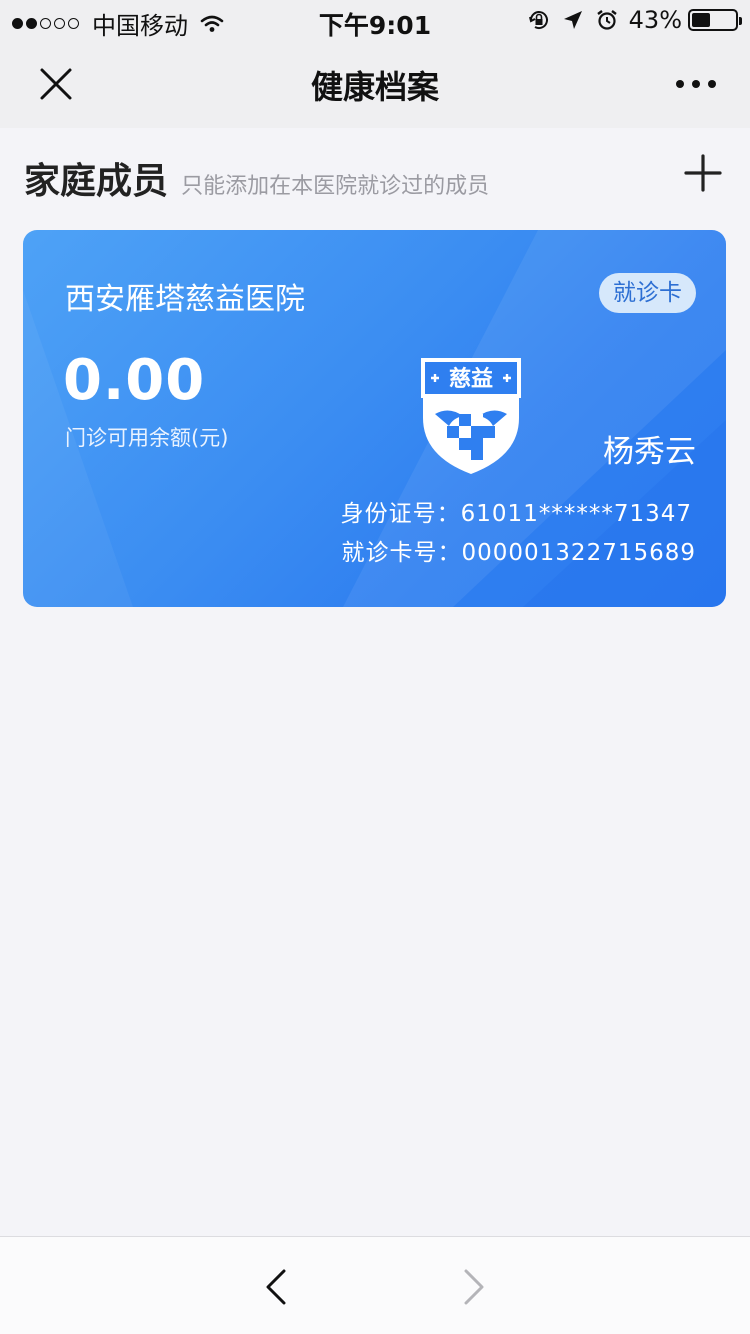  I want to click on battery-icon, so click(715, 20).